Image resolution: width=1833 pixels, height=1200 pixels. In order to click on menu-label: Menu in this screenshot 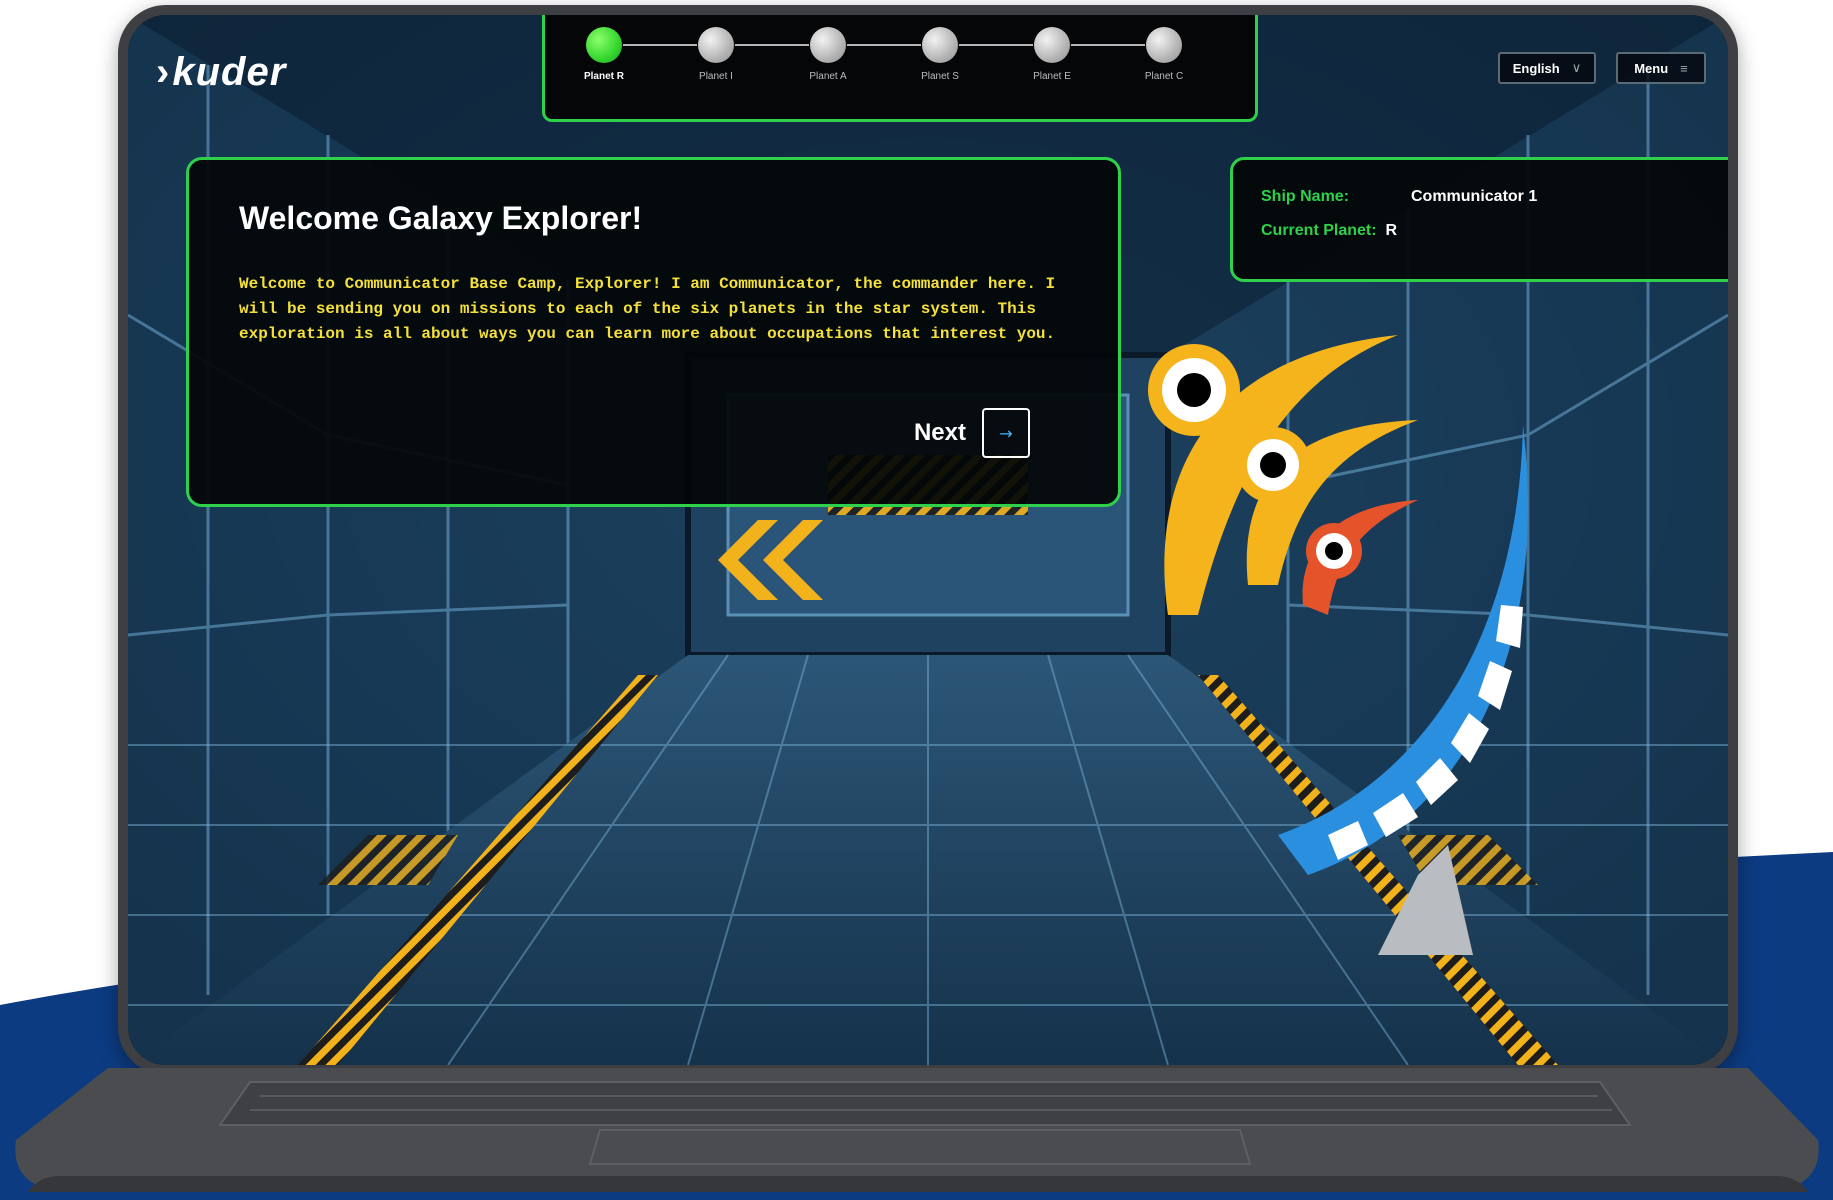, I will do `click(1651, 68)`.